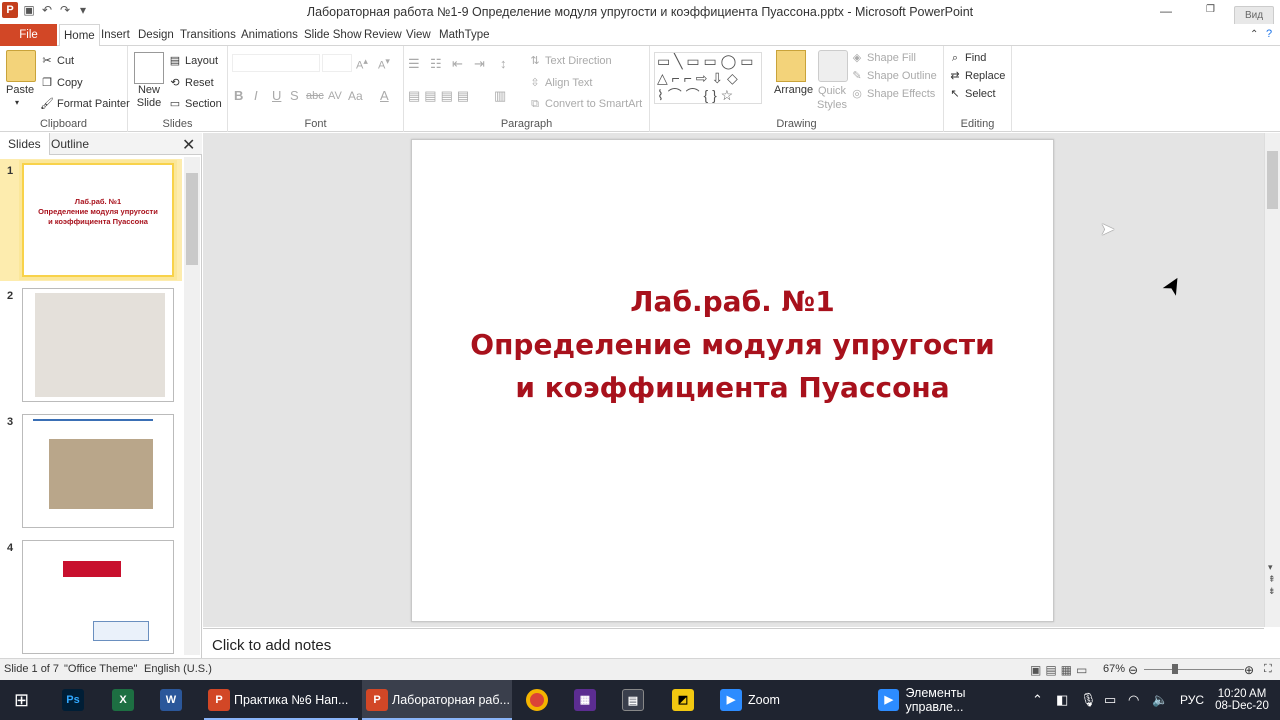 This screenshot has height=720, width=1280. I want to click on photoshop-taskbar-icon: Ps, so click(73, 700).